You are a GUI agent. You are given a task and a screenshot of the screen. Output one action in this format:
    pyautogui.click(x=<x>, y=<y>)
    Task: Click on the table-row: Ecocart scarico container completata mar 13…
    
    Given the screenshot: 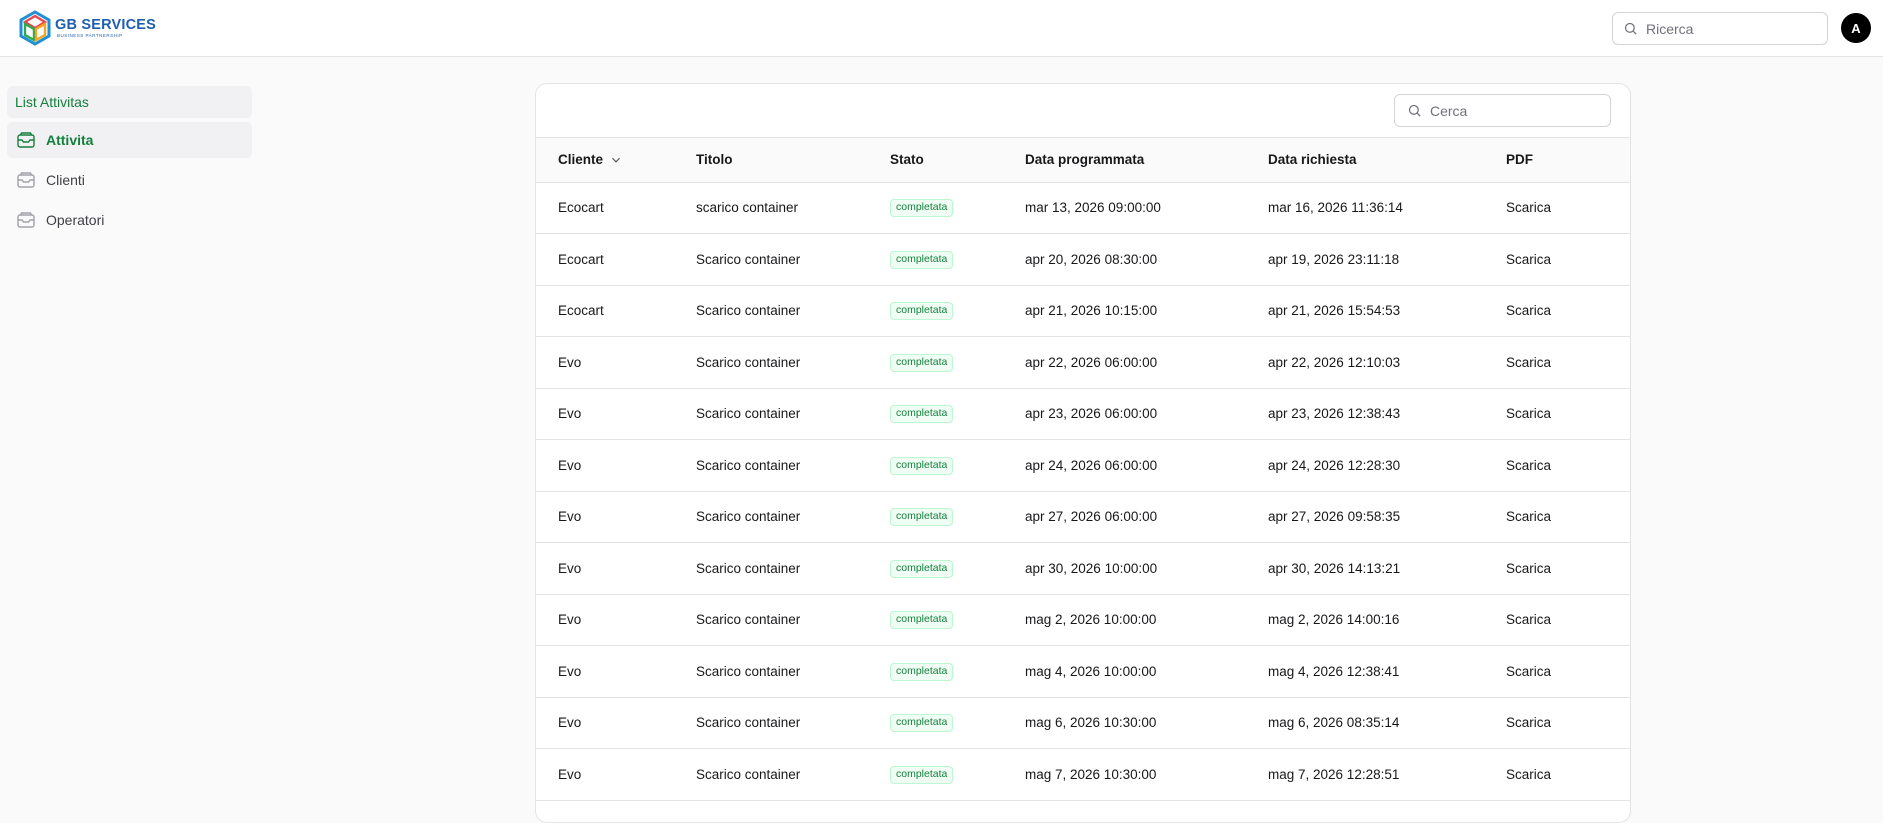 What is the action you would take?
    pyautogui.click(x=1083, y=208)
    